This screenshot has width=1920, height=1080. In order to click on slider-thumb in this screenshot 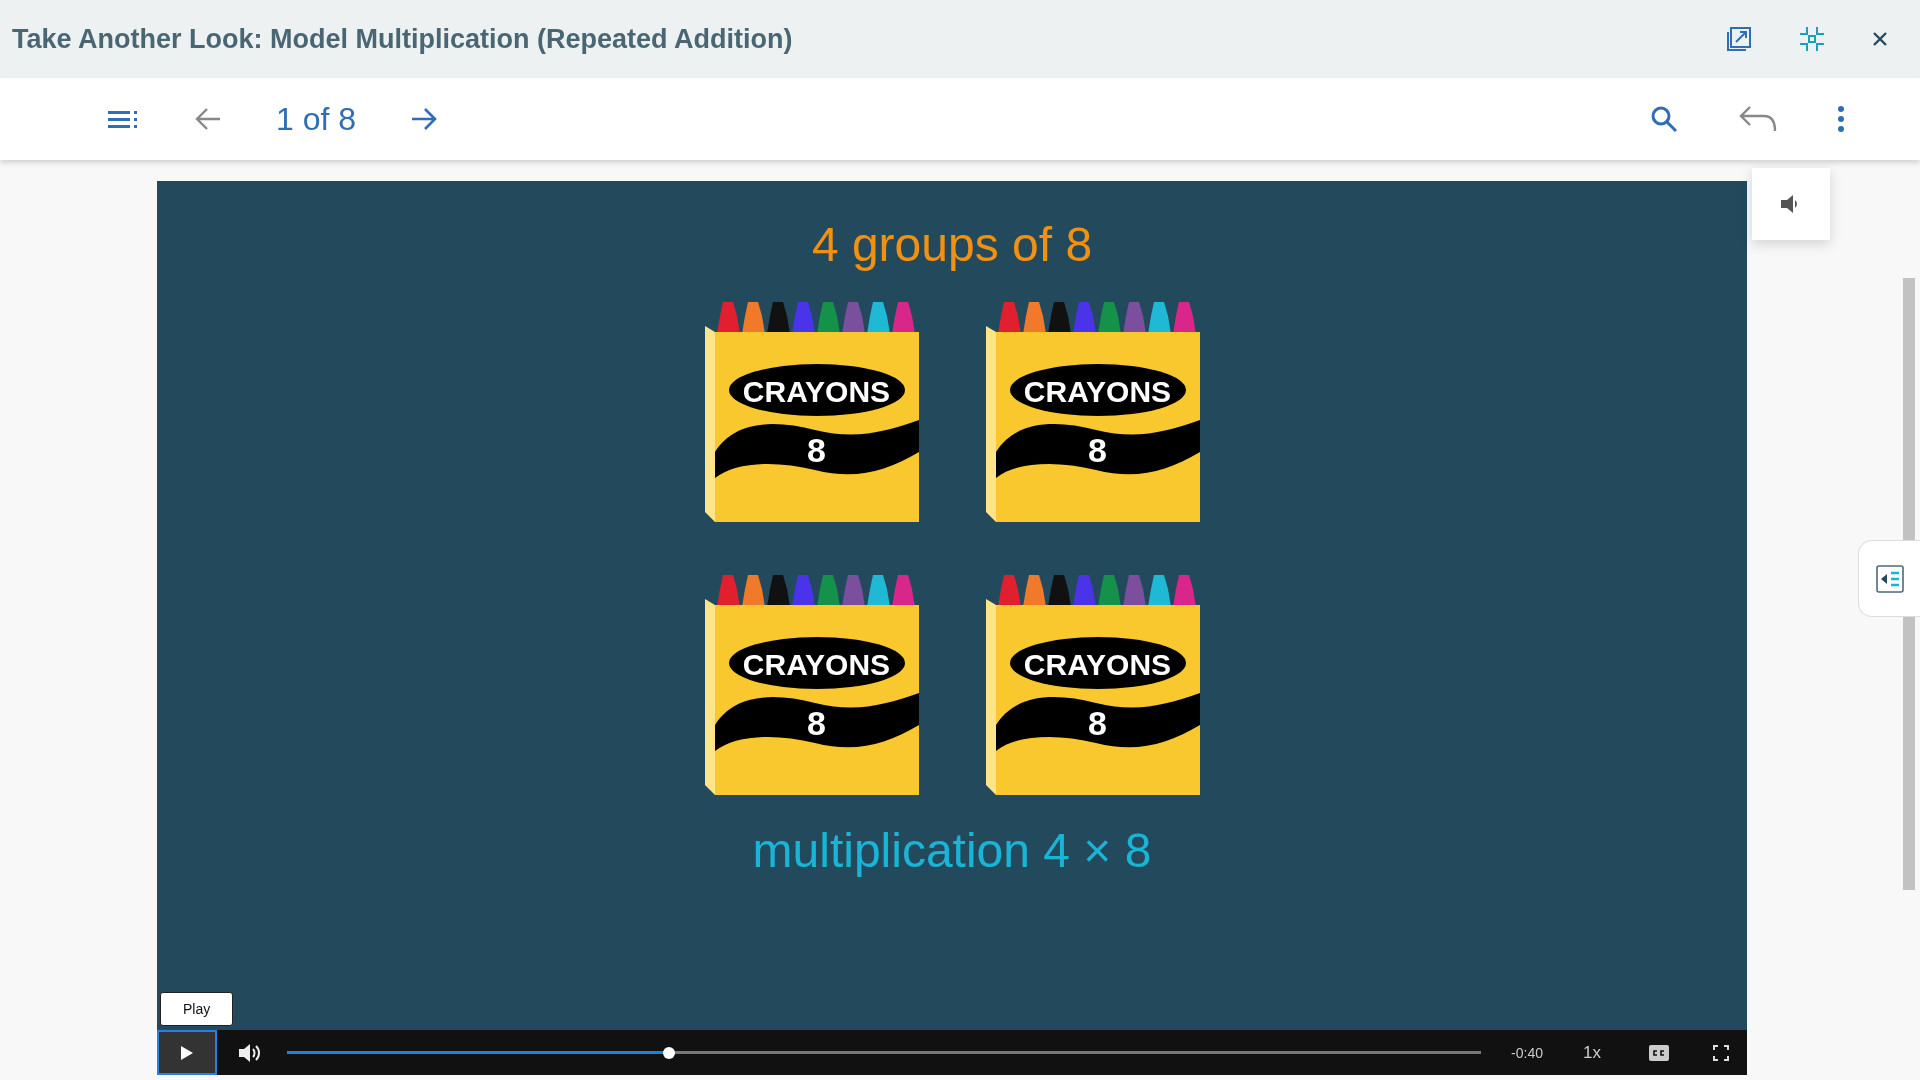, I will do `click(669, 1052)`.